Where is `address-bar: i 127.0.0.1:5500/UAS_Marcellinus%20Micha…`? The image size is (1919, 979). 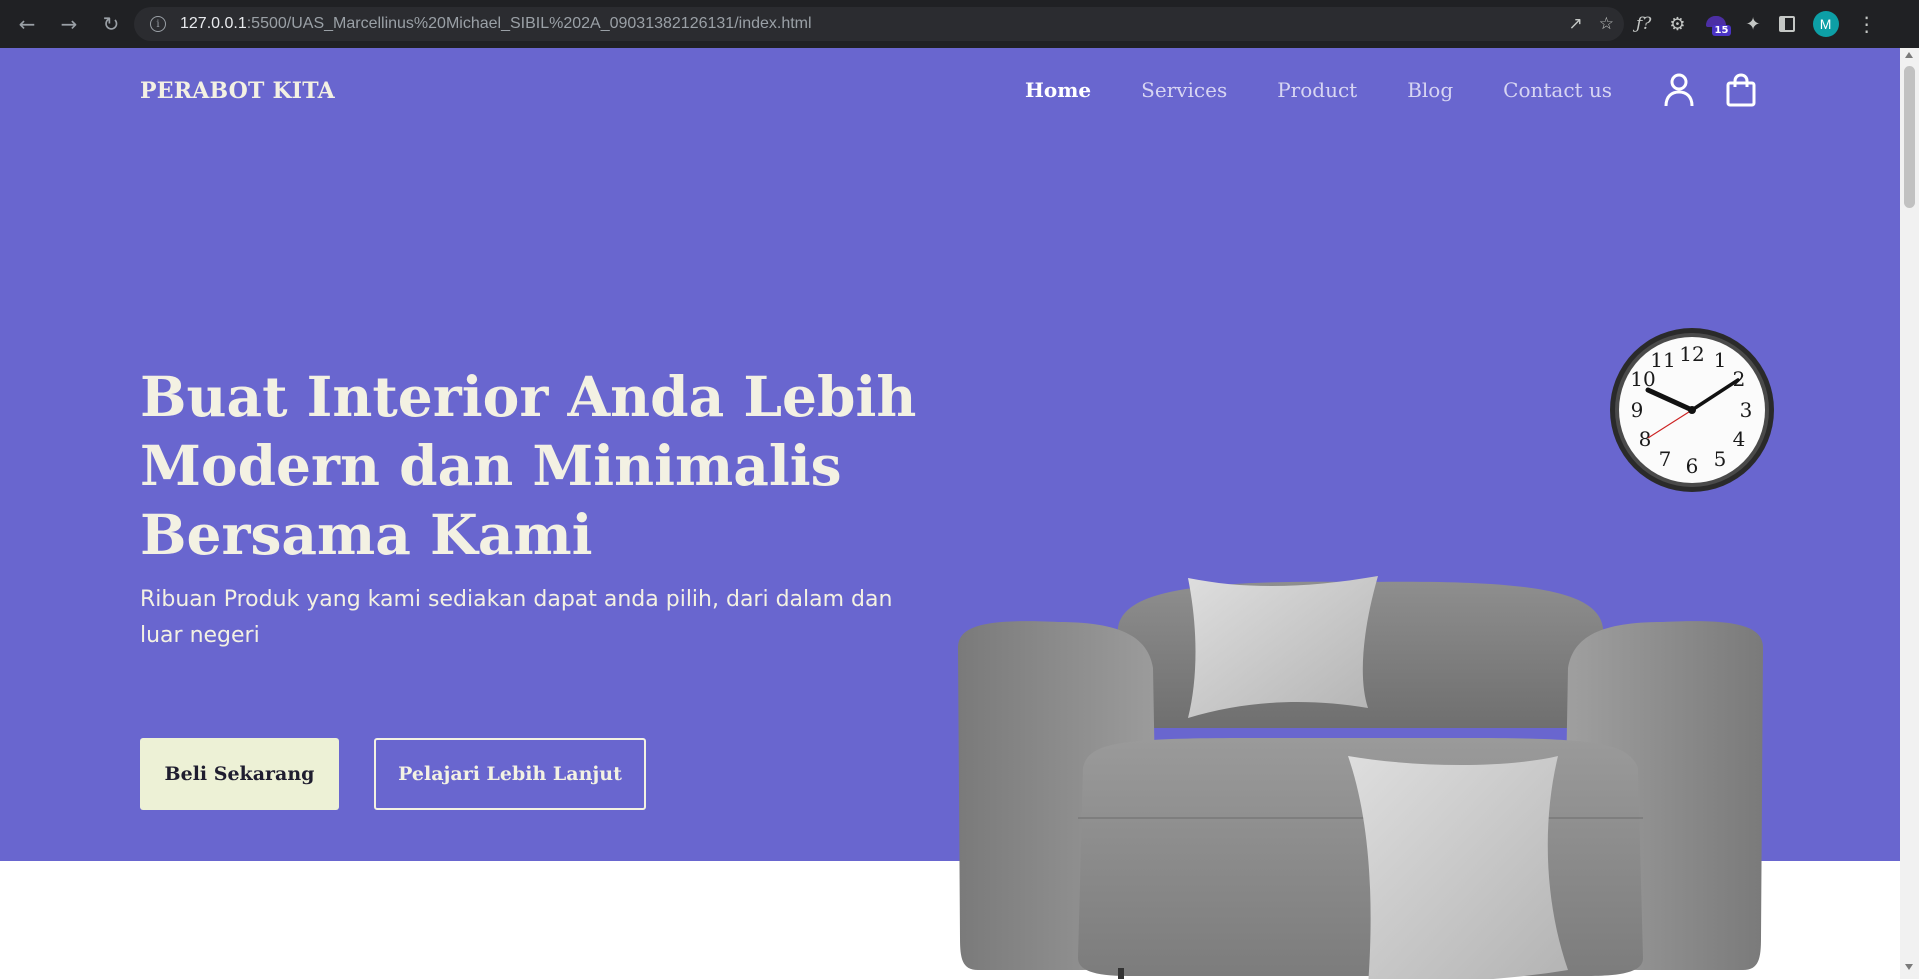 address-bar: i 127.0.0.1:5500/UAS_Marcellinus%20Micha… is located at coordinates (879, 24).